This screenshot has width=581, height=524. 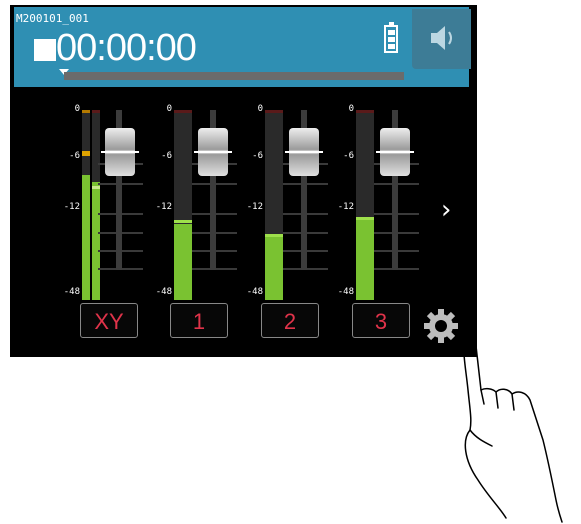 What do you see at coordinates (381, 320) in the screenshot?
I see `channel-button-3: 3` at bounding box center [381, 320].